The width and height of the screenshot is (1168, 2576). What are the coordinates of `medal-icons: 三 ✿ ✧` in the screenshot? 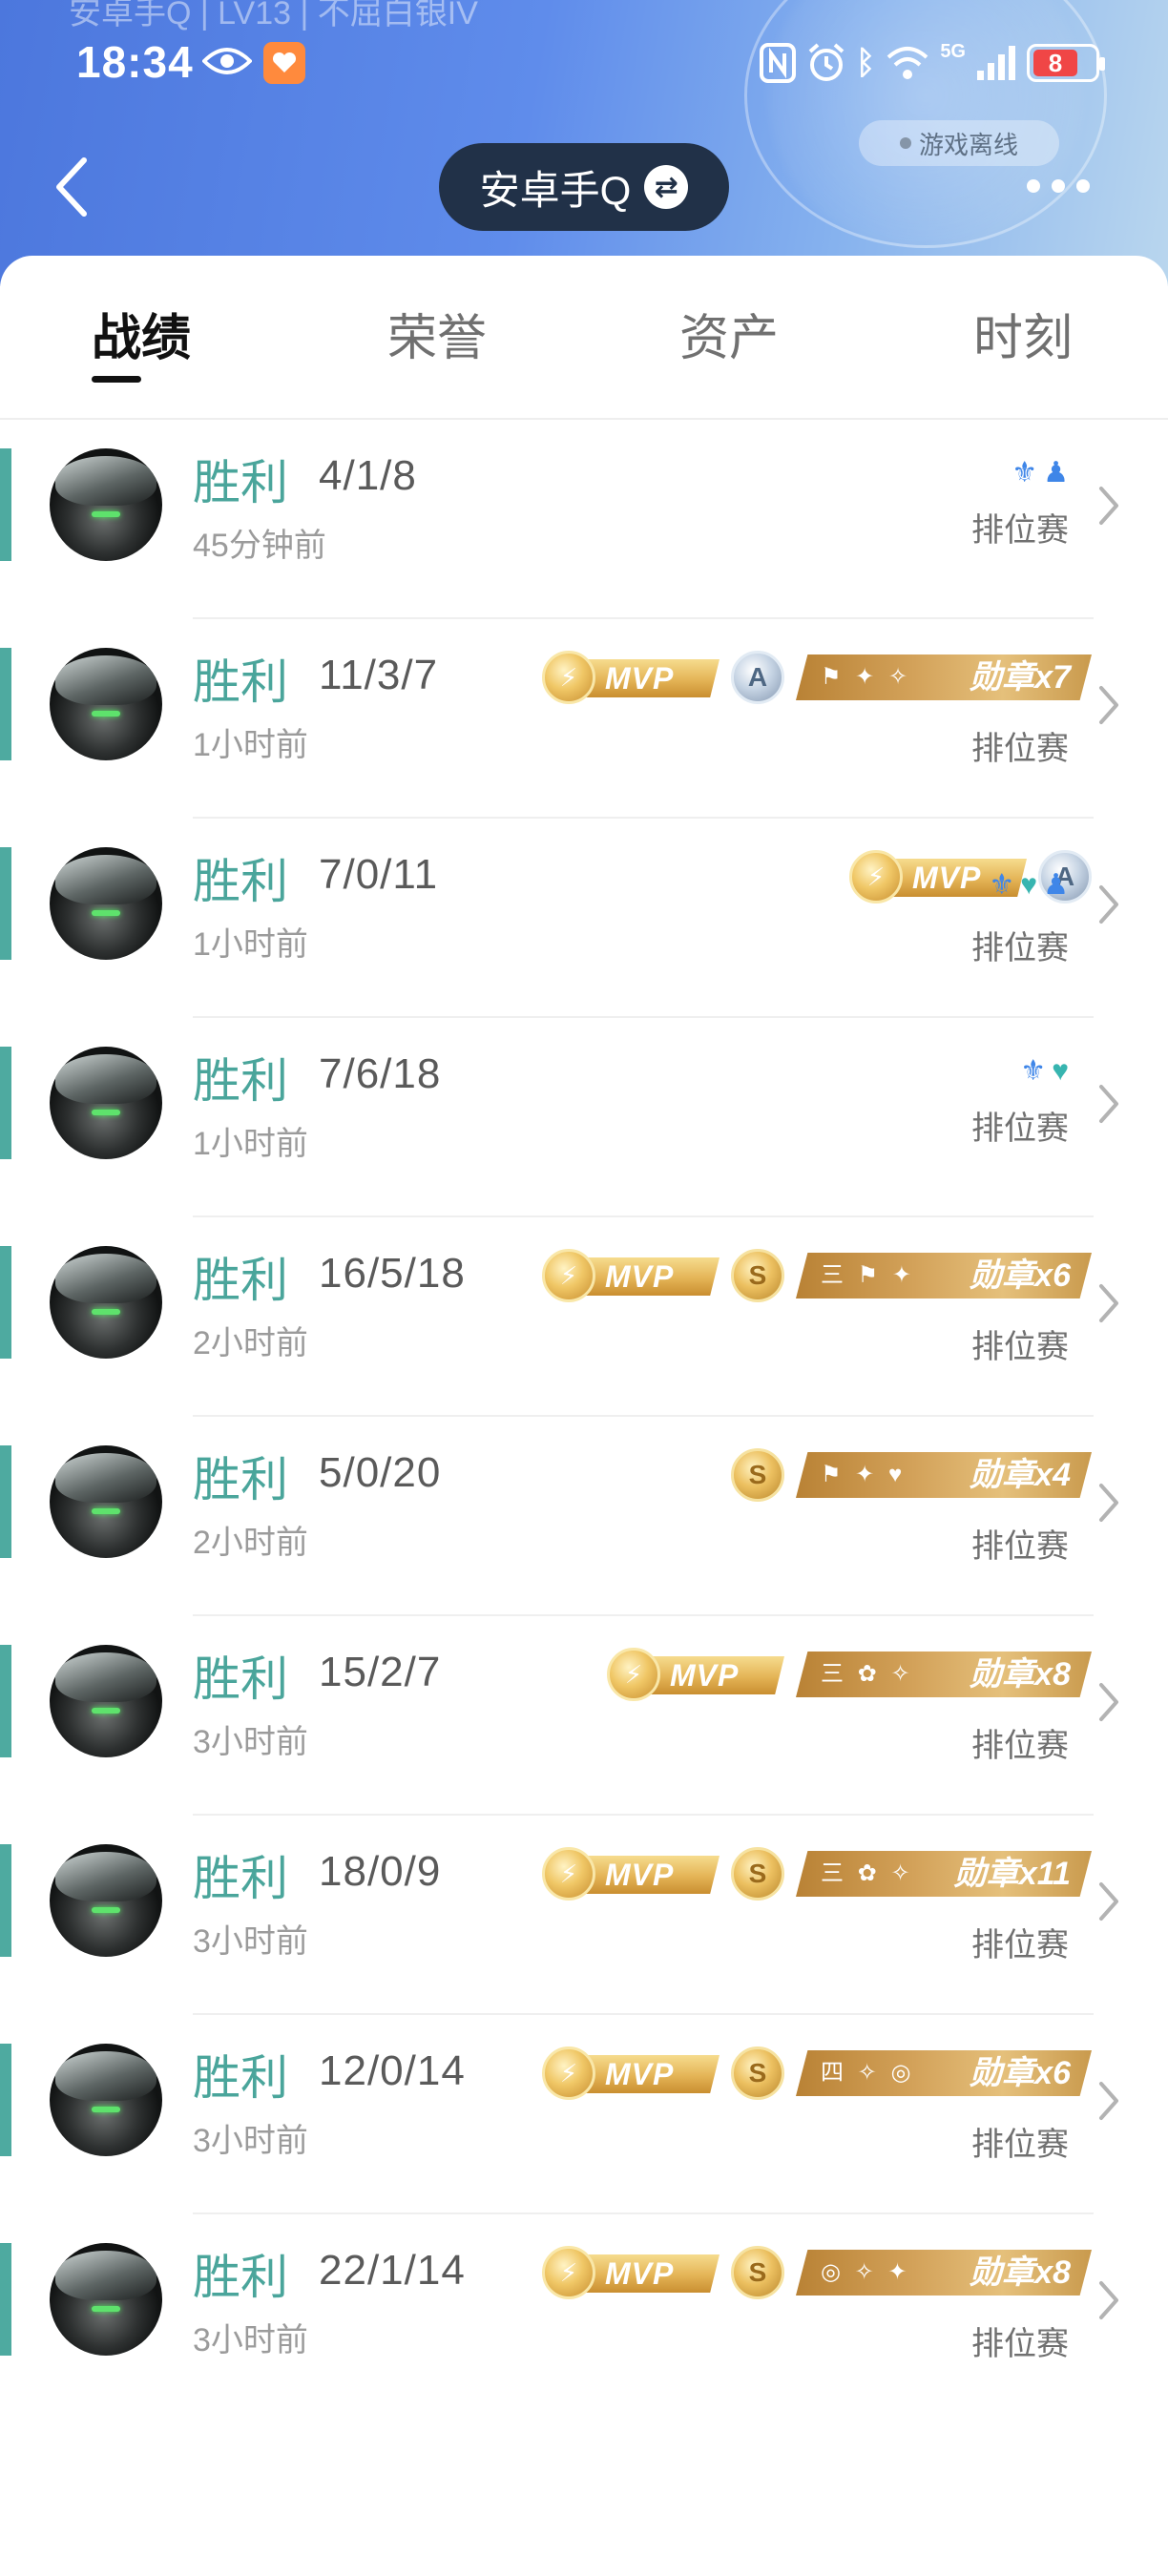 It's located at (868, 1873).